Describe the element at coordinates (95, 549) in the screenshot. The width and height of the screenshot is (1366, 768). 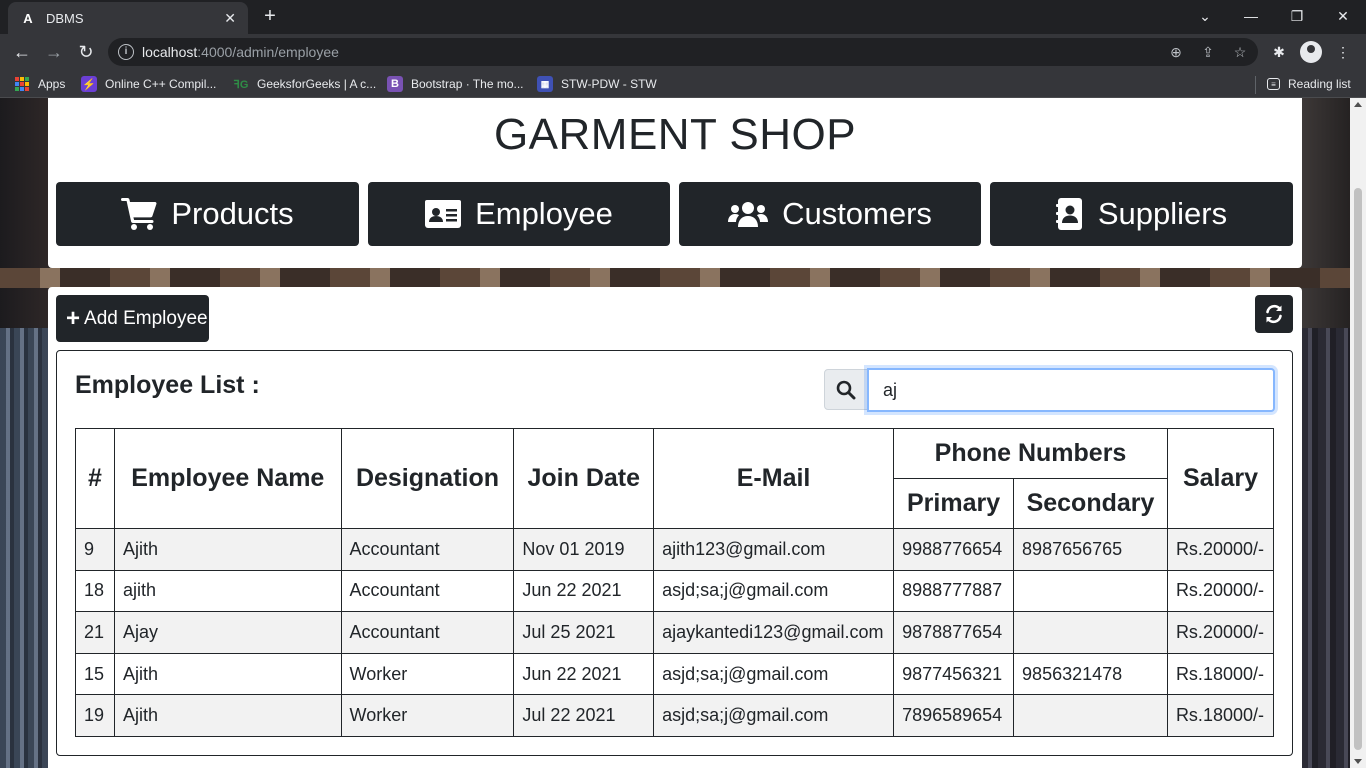
I see `cell-id: 9` at that location.